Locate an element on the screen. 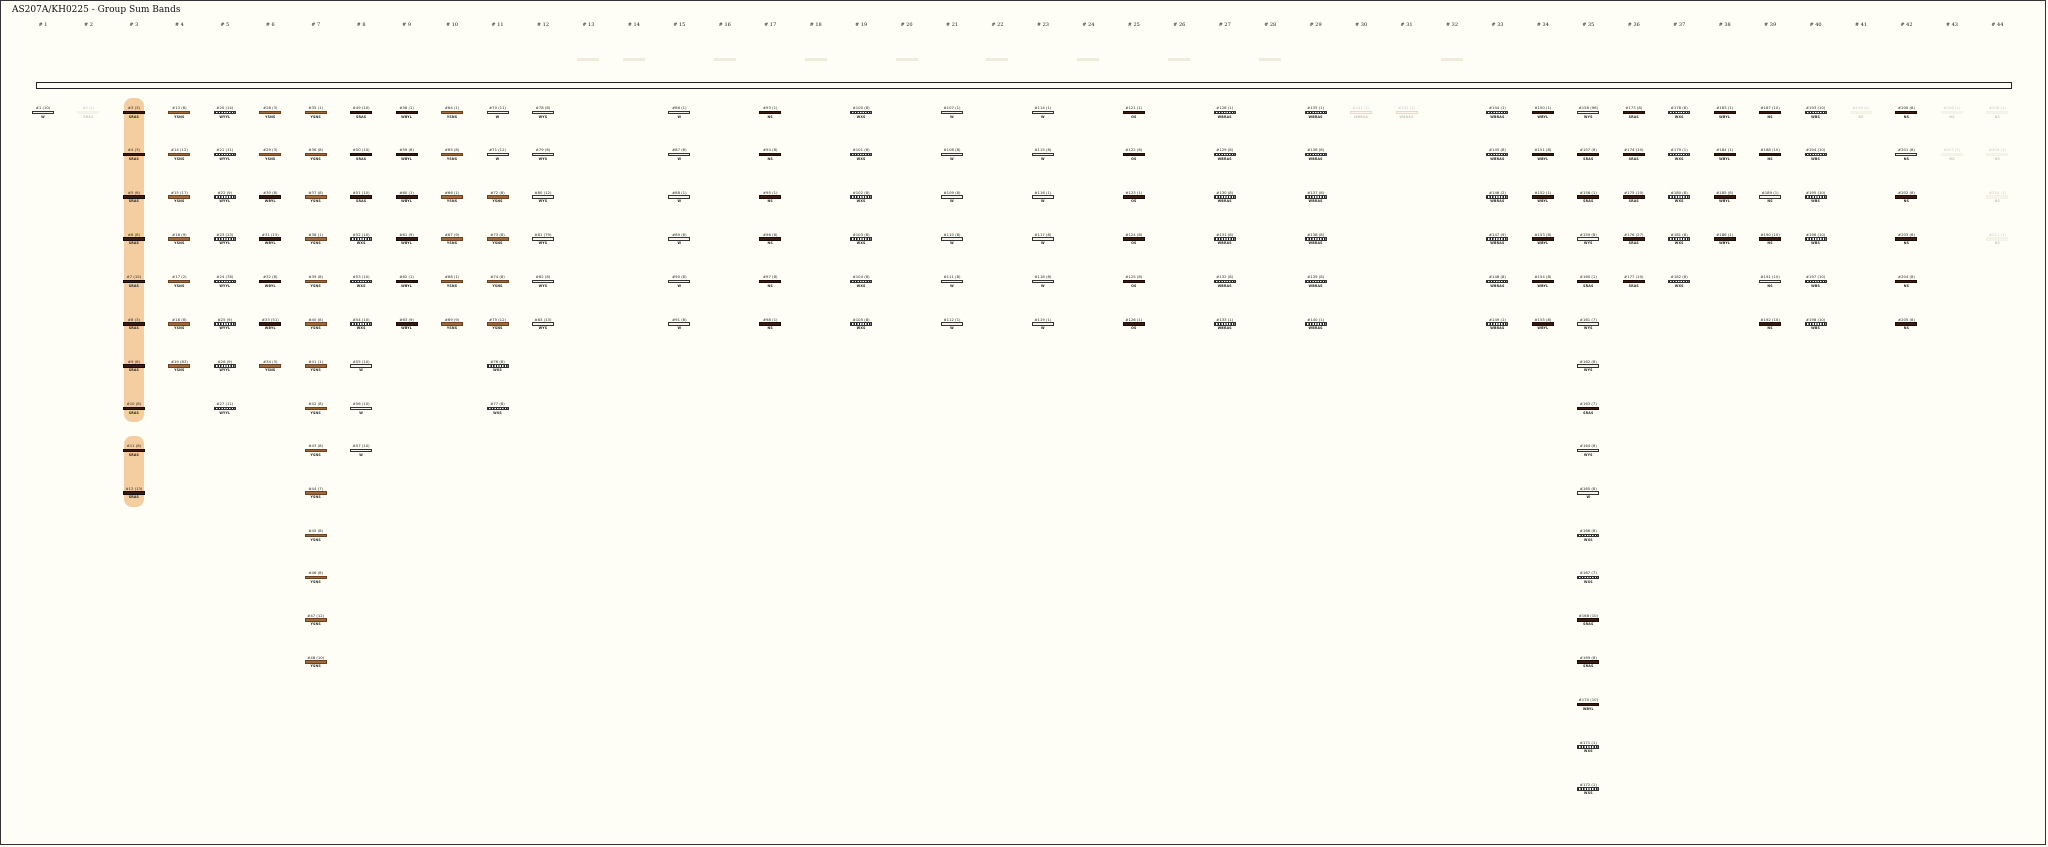  band-group: #75 (12) YSNS is located at coordinates (498, 323).